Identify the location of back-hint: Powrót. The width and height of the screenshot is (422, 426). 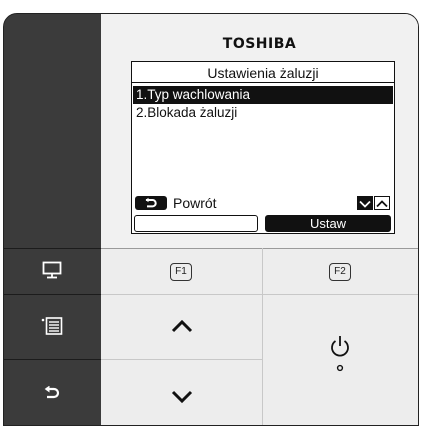
(195, 203).